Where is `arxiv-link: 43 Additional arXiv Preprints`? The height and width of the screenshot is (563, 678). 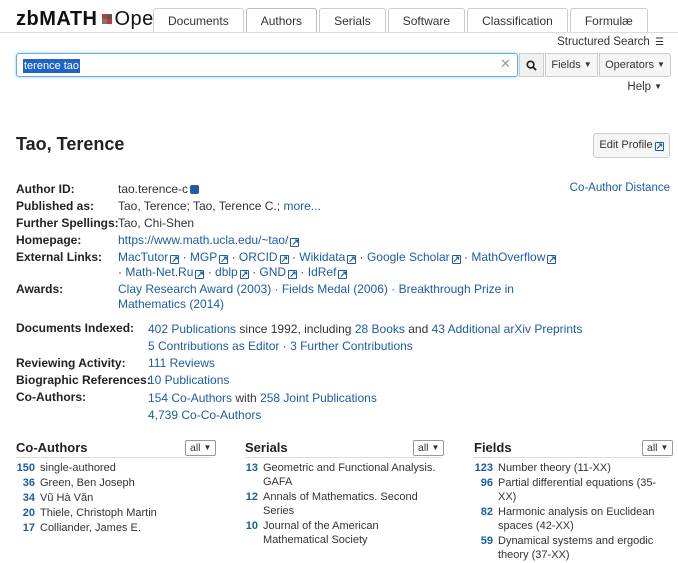
arxiv-link: 43 Additional arXiv Preprints is located at coordinates (507, 329).